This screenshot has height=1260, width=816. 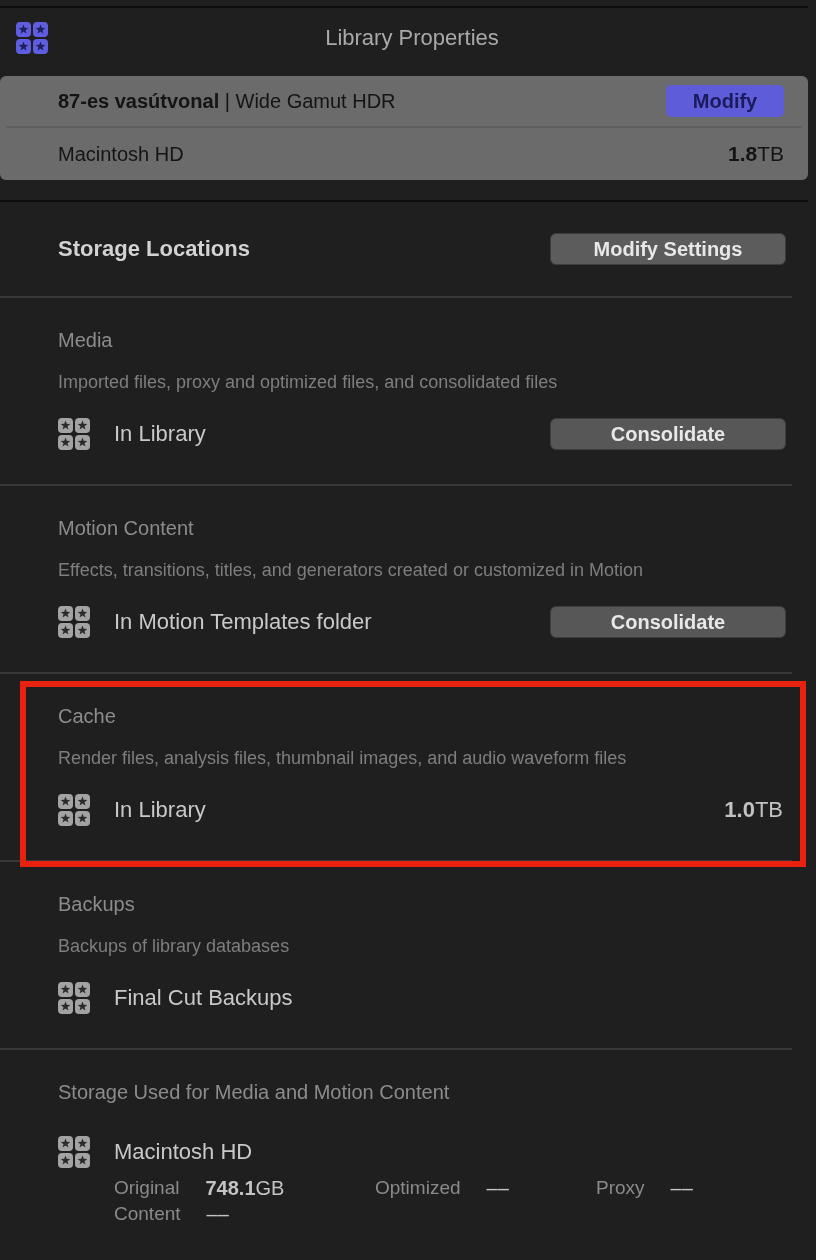 What do you see at coordinates (147, 1188) in the screenshot?
I see `stat-label: Original` at bounding box center [147, 1188].